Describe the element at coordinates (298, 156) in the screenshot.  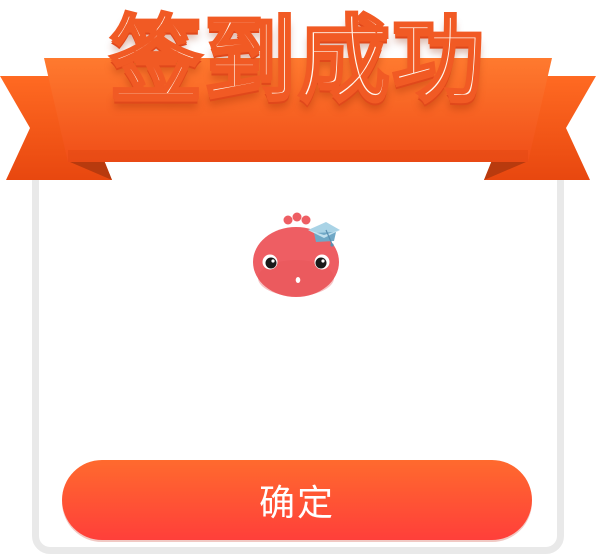
I see `ribbon-band-shade` at that location.